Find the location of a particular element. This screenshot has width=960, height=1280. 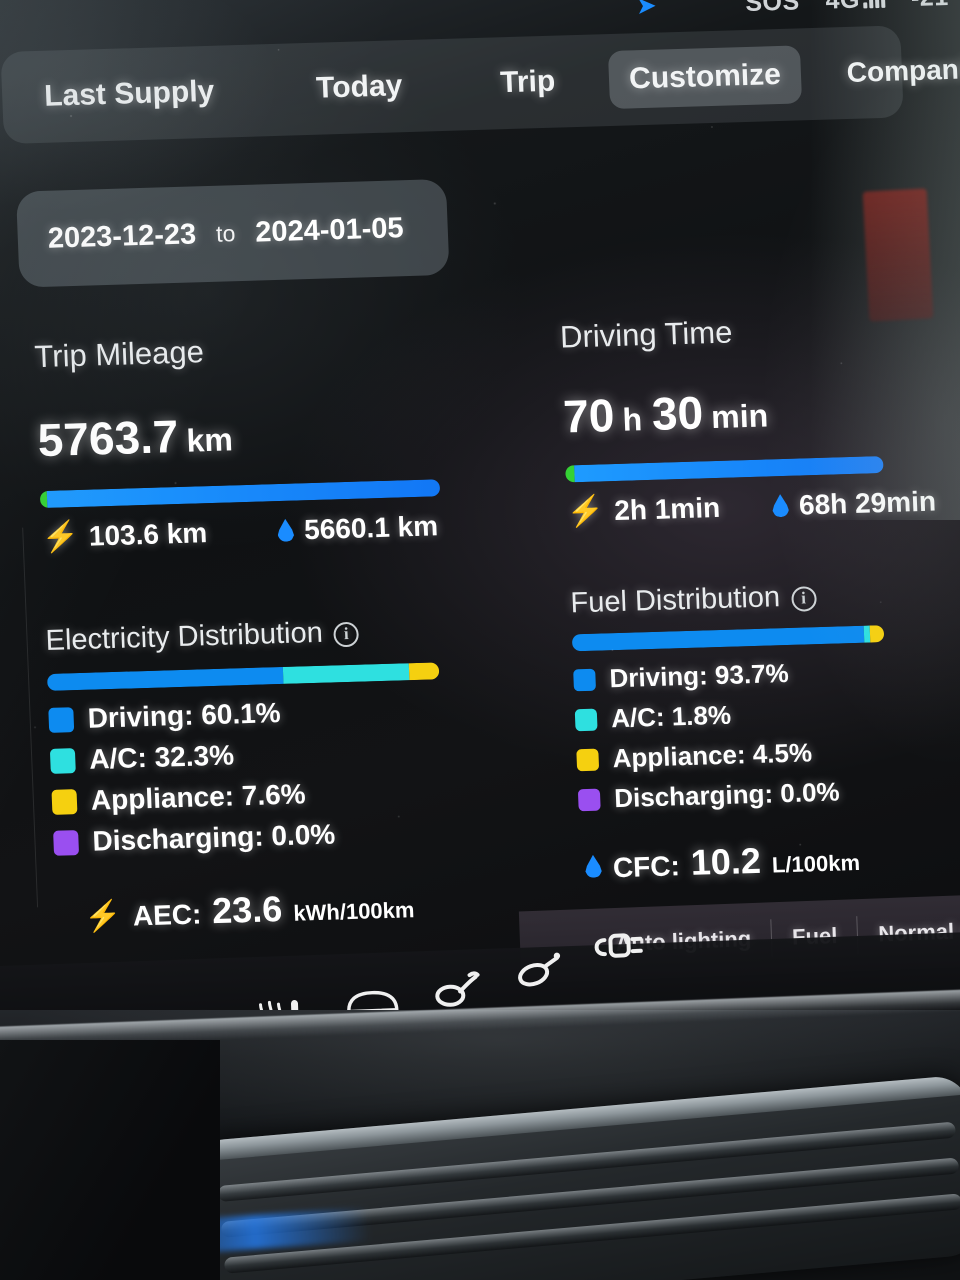

trip-mileage-bar-fuel is located at coordinates (243, 493).